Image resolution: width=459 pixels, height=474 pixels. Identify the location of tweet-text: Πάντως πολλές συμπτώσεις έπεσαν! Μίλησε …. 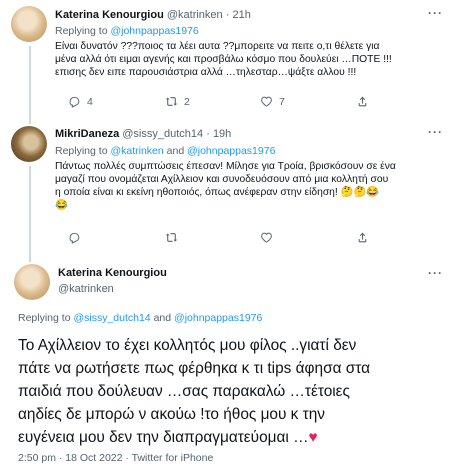
(225, 186).